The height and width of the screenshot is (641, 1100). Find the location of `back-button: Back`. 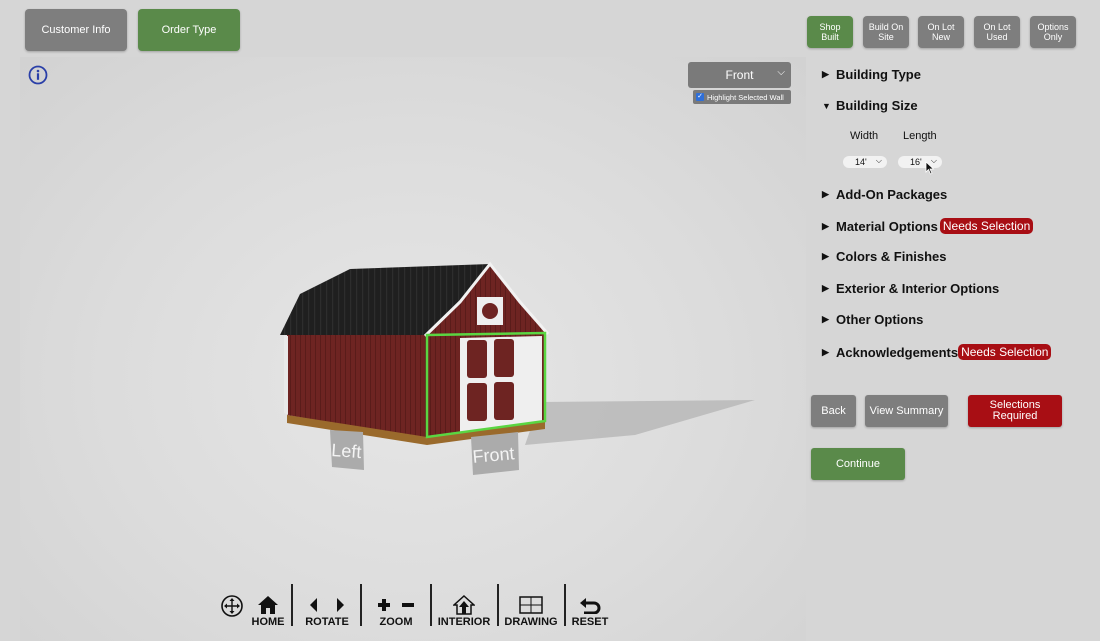

back-button: Back is located at coordinates (833, 411).